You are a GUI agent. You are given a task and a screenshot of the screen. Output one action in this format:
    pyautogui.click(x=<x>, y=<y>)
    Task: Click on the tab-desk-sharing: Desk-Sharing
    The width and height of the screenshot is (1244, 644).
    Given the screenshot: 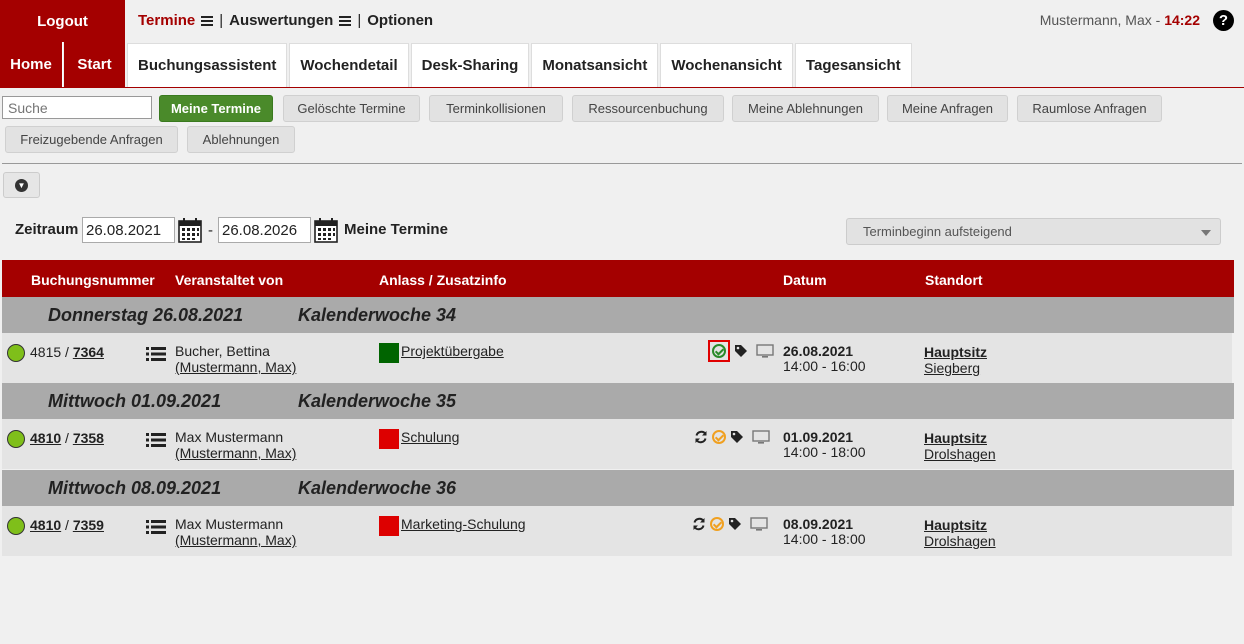 What is the action you would take?
    pyautogui.click(x=470, y=65)
    